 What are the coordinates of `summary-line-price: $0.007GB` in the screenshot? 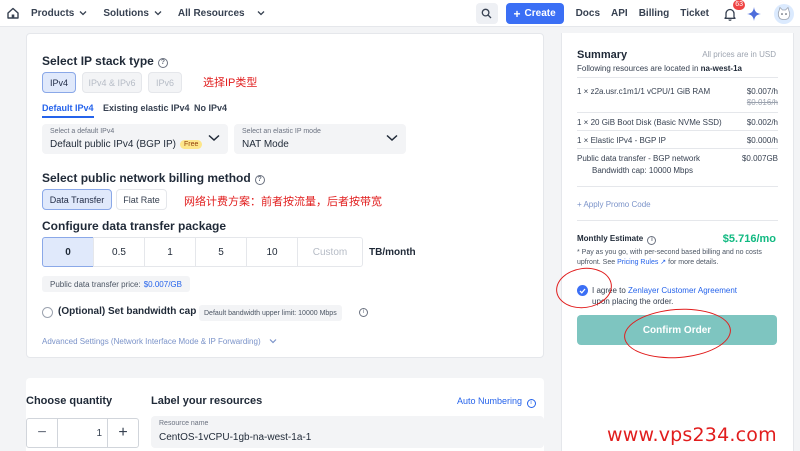 It's located at (759, 158).